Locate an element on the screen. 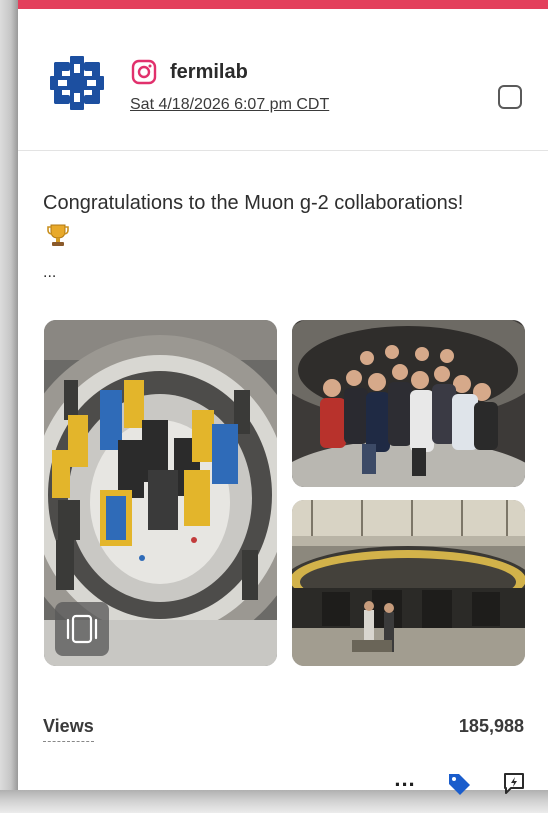  reply-icon is located at coordinates (514, 783).